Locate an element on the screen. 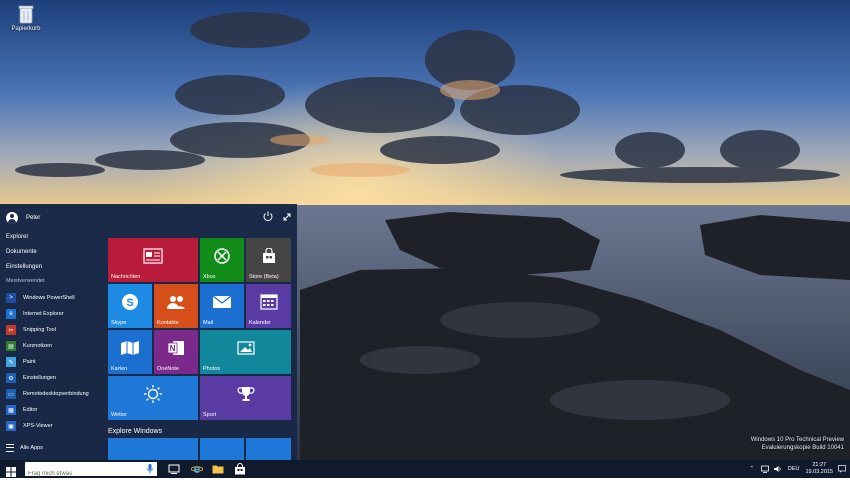 The width and height of the screenshot is (850, 482). tile-people: Kontakte is located at coordinates (176, 306).